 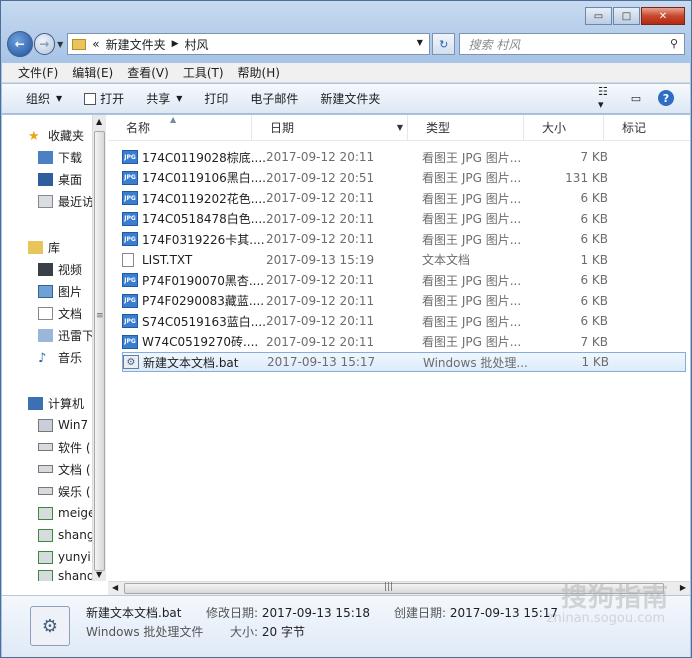 I want to click on breadcrumb-overflow: «, so click(x=95, y=44).